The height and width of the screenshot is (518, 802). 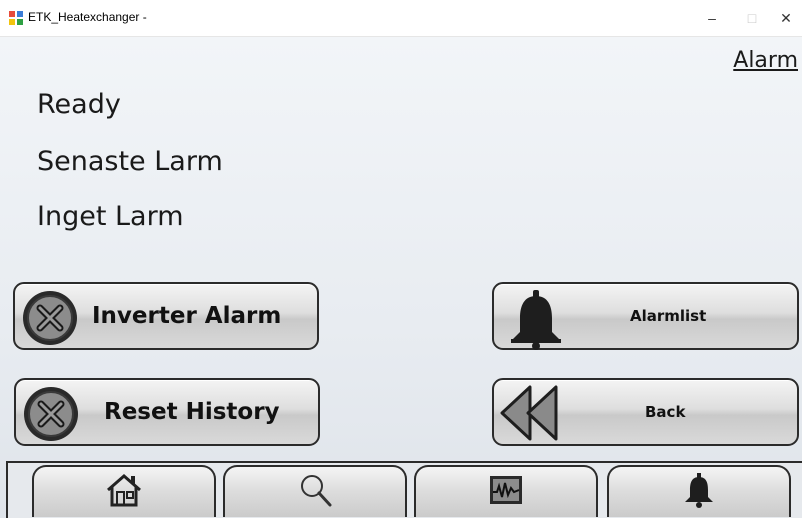 What do you see at coordinates (192, 412) in the screenshot?
I see `reset-history-label: Reset History` at bounding box center [192, 412].